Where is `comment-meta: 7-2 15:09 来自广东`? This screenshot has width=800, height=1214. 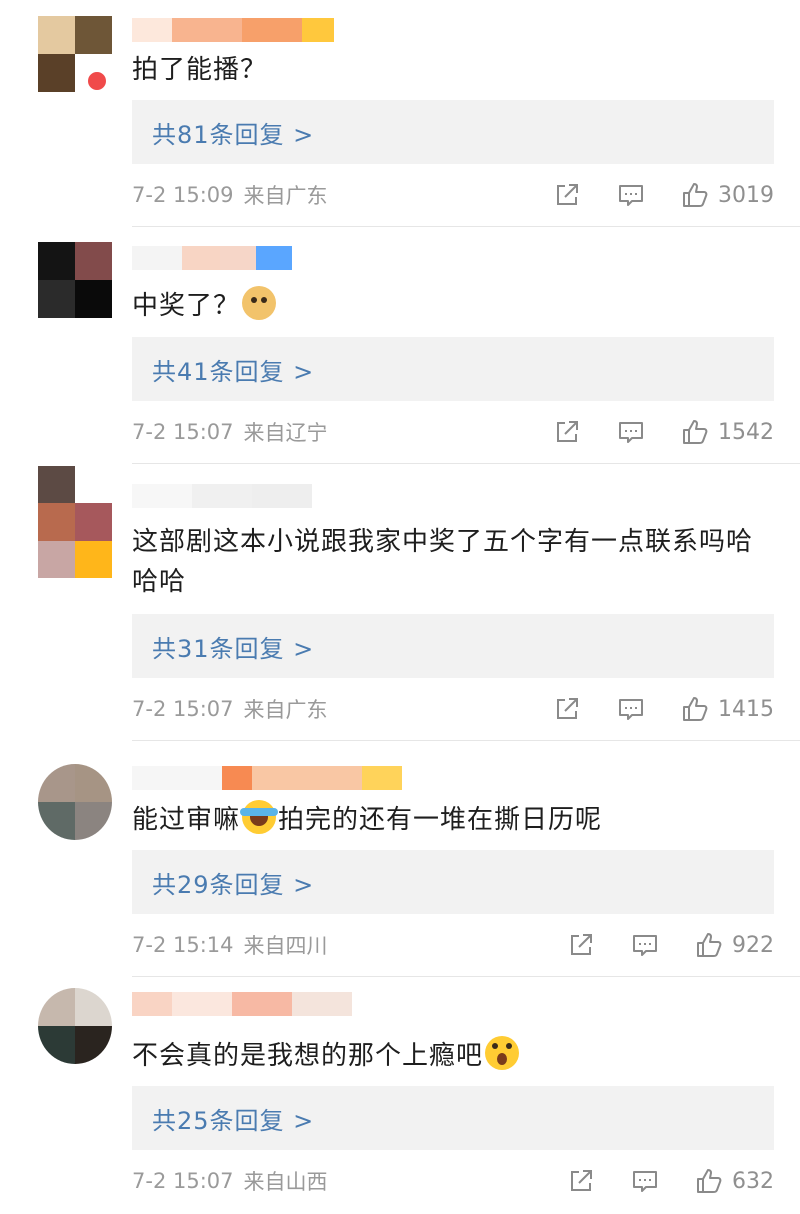 comment-meta: 7-2 15:09 来自广东 is located at coordinates (230, 195).